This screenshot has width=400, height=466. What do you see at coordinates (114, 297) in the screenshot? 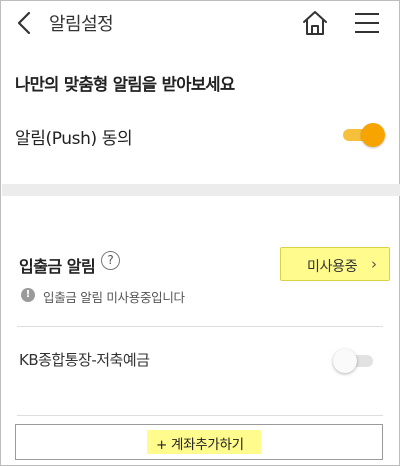
I see `info-text: 입출금 알림 미사용중입니다` at bounding box center [114, 297].